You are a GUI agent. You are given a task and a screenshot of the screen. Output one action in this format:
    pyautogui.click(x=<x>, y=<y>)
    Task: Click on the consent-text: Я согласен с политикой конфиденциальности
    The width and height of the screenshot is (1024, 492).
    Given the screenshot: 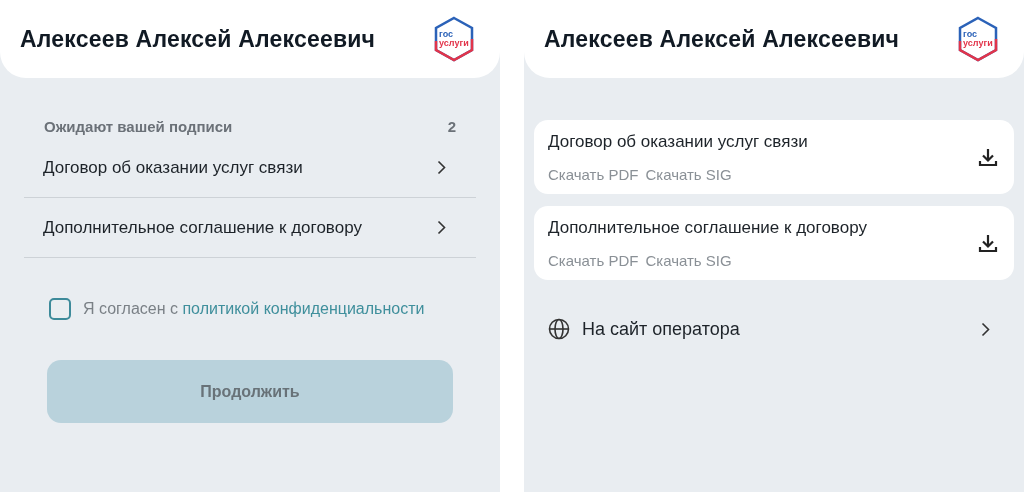 What is the action you would take?
    pyautogui.click(x=254, y=309)
    